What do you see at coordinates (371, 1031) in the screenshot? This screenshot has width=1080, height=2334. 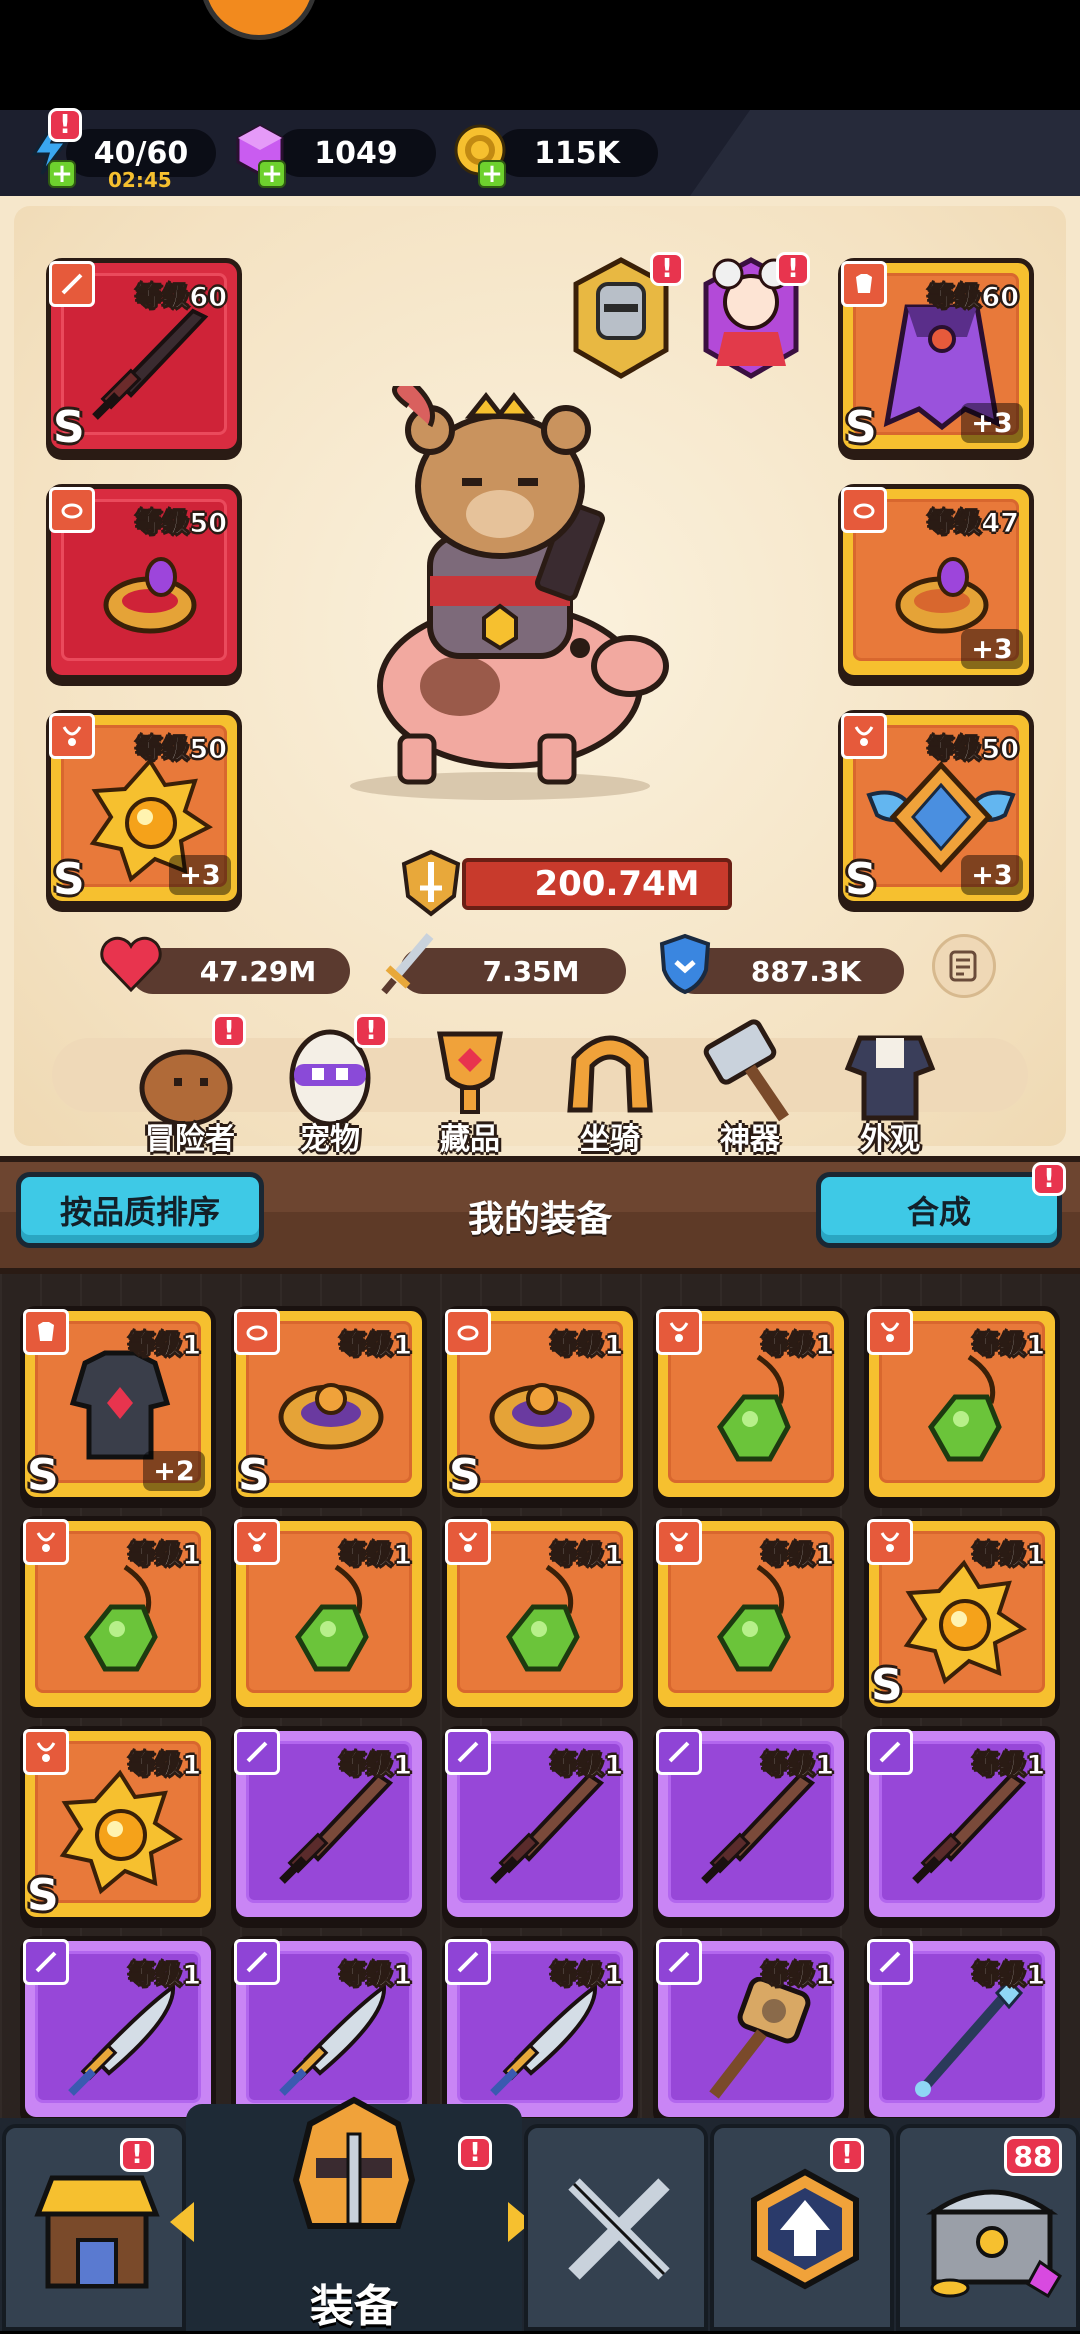 I see `pet-alert-badge: !` at bounding box center [371, 1031].